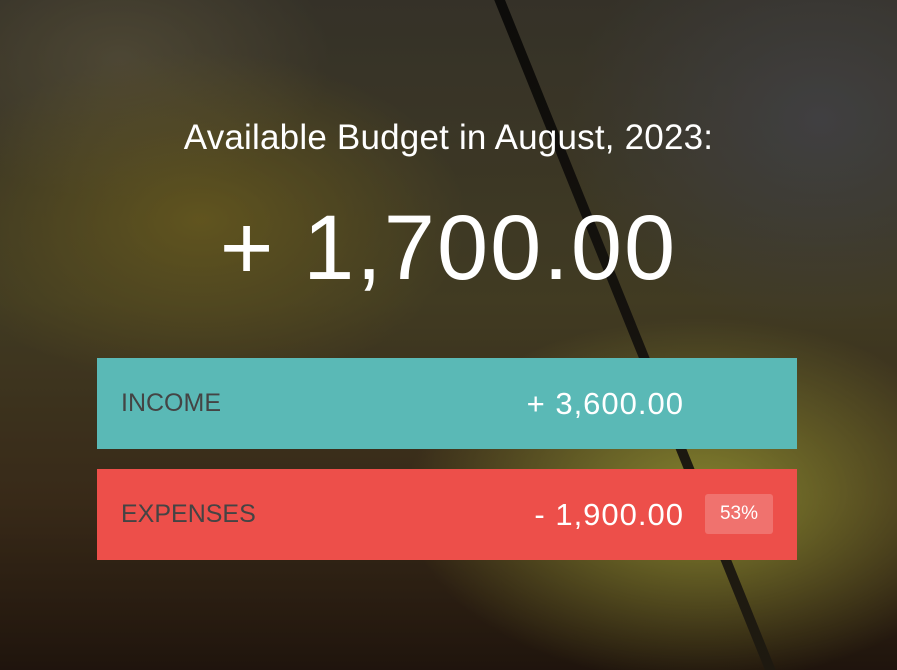 This screenshot has width=897, height=670. I want to click on income-value: + 3,600.00, so click(605, 403).